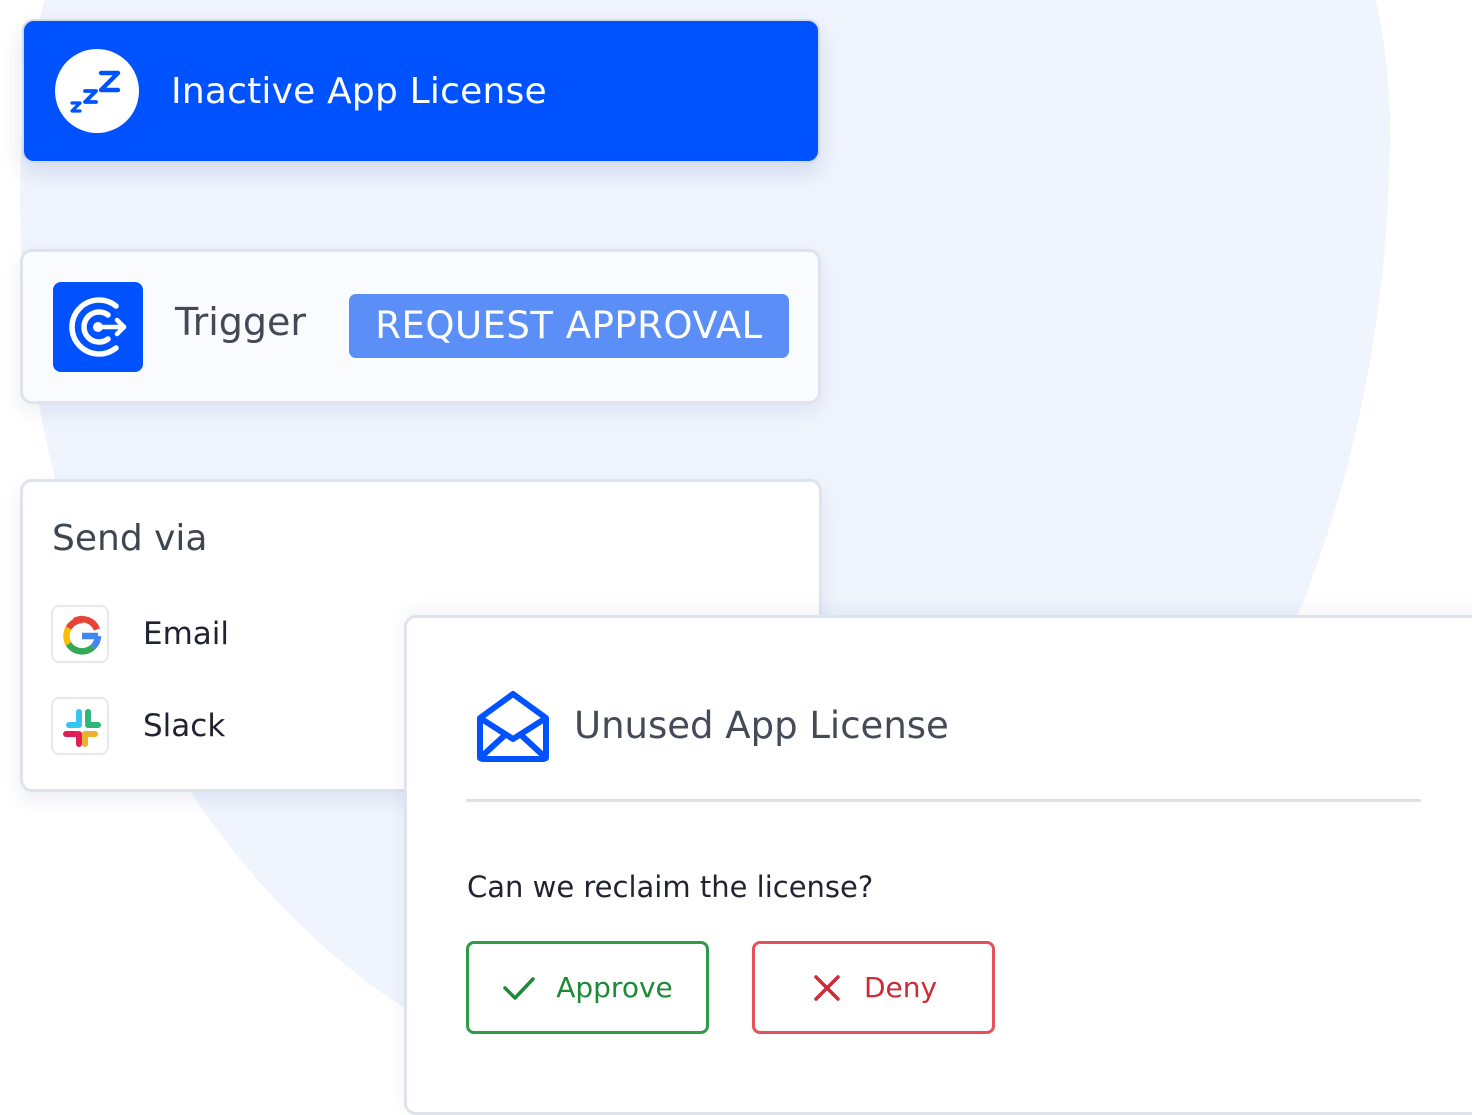 This screenshot has width=1472, height=1115. I want to click on trigger-card: Trigger REQUEST APPROVAL, so click(420, 326).